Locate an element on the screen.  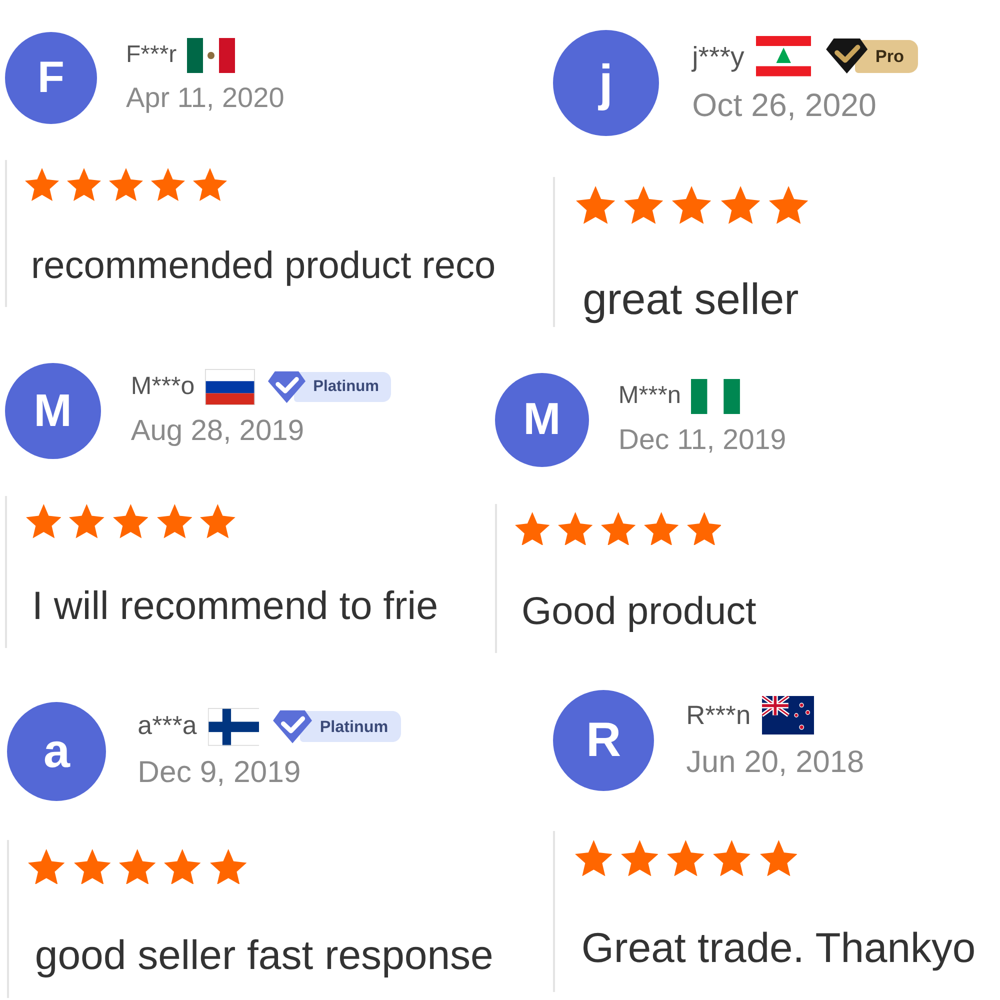
review-date: Dec 11, 2019 is located at coordinates (702, 440).